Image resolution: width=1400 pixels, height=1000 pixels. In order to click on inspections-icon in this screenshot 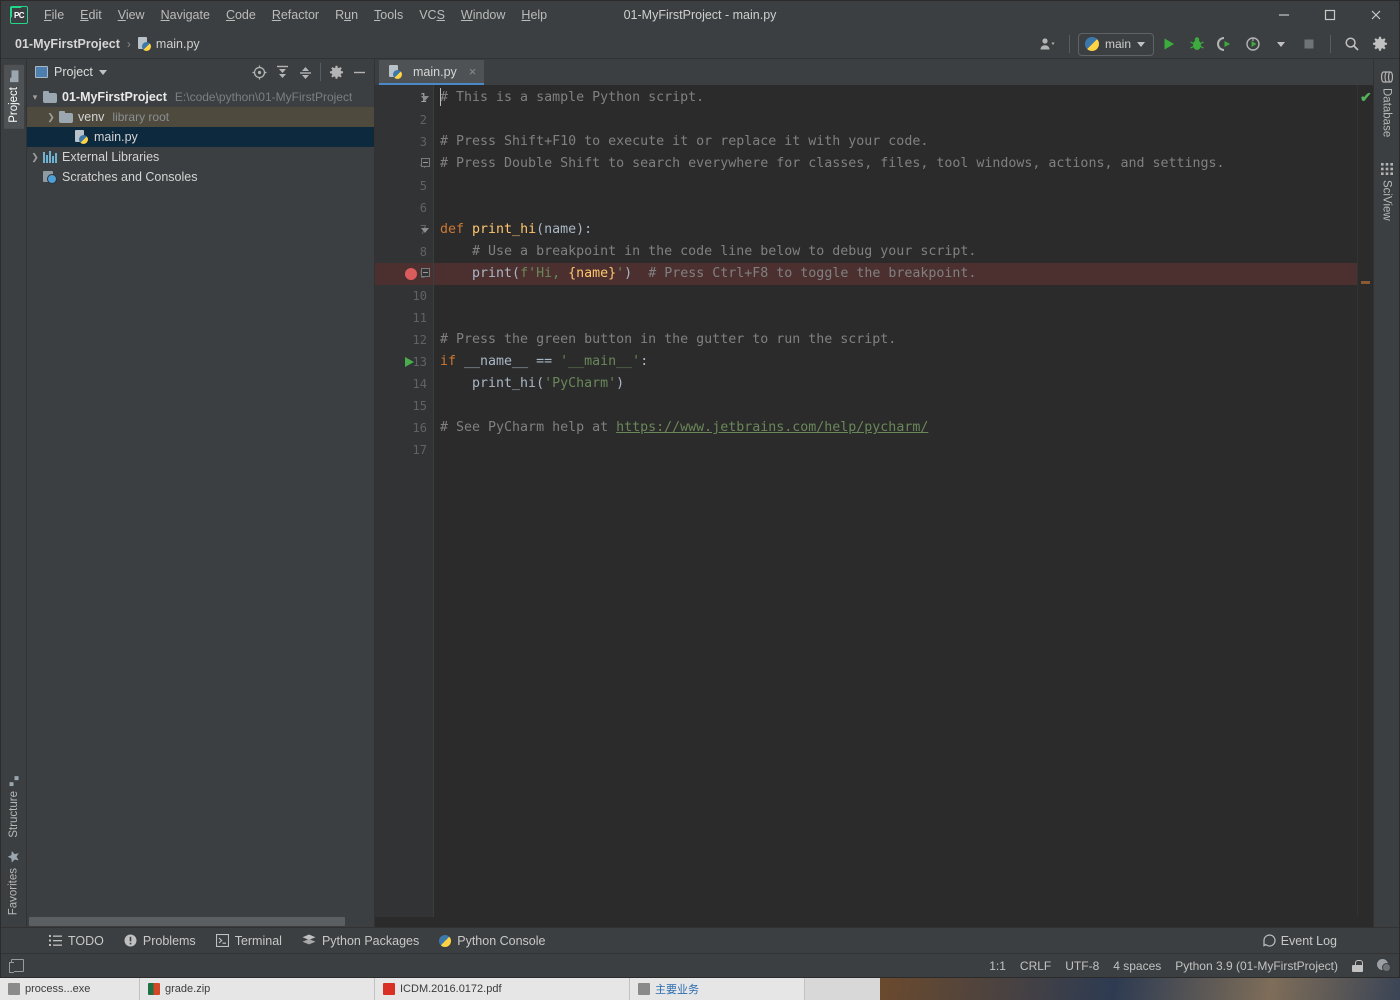, I will do `click(1384, 965)`.